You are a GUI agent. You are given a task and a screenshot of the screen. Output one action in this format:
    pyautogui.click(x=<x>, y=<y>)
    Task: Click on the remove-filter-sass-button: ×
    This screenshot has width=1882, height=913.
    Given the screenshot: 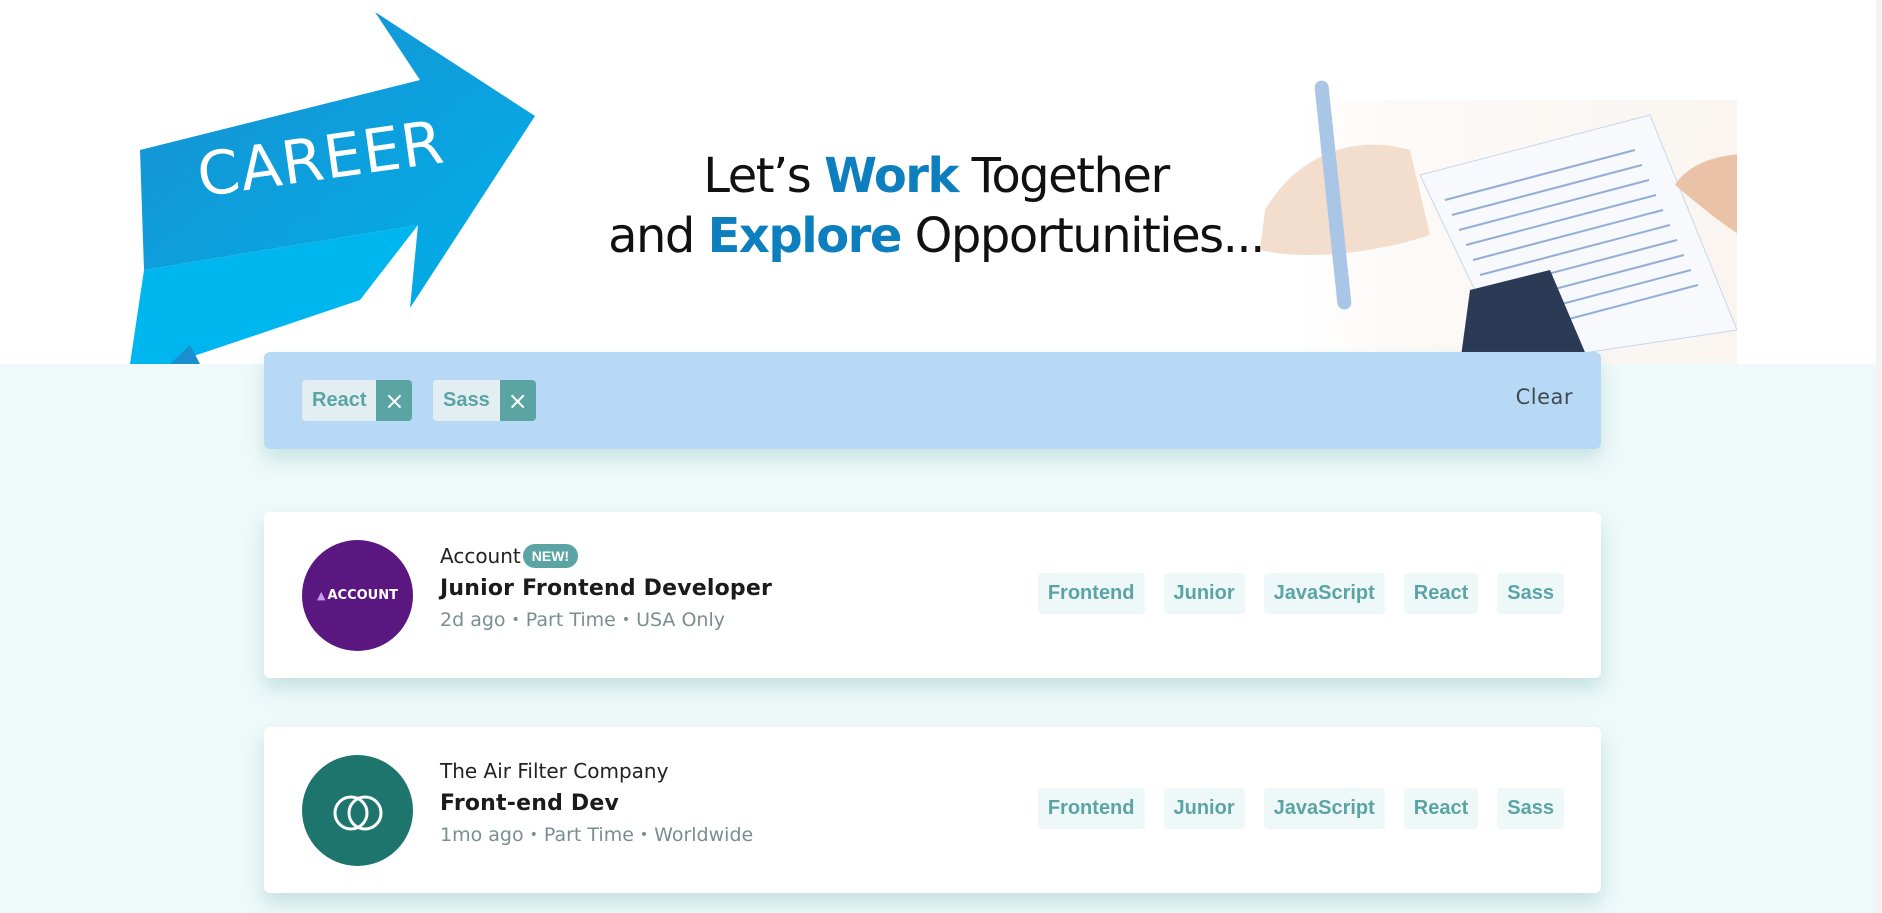 What is the action you would take?
    pyautogui.click(x=517, y=400)
    